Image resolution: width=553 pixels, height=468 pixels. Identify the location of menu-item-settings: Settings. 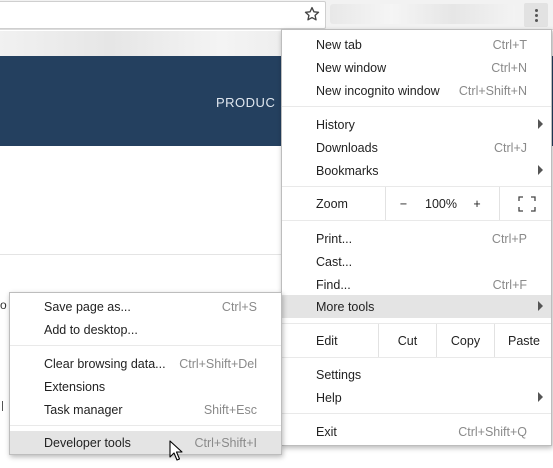
(416, 374).